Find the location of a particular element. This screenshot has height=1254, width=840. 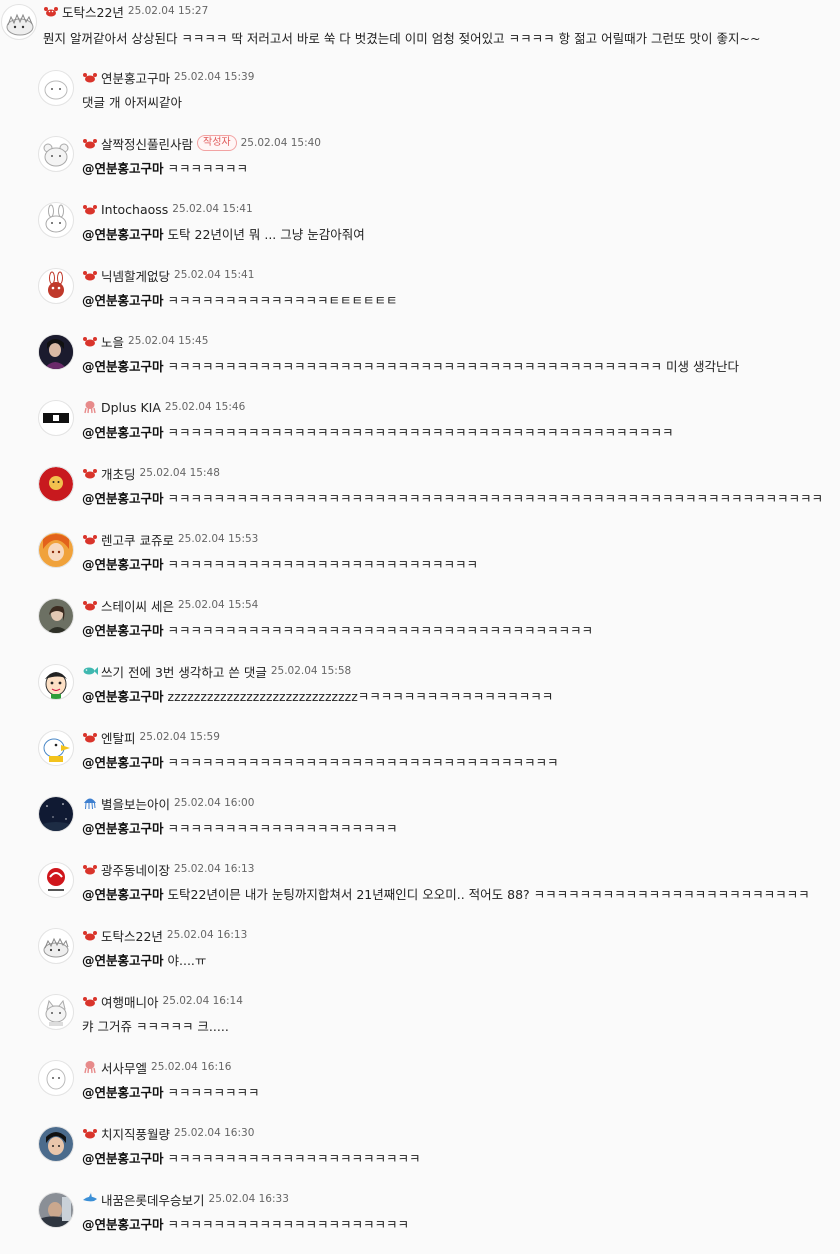

reply-date: 25.02.04 16:30 is located at coordinates (214, 1133).